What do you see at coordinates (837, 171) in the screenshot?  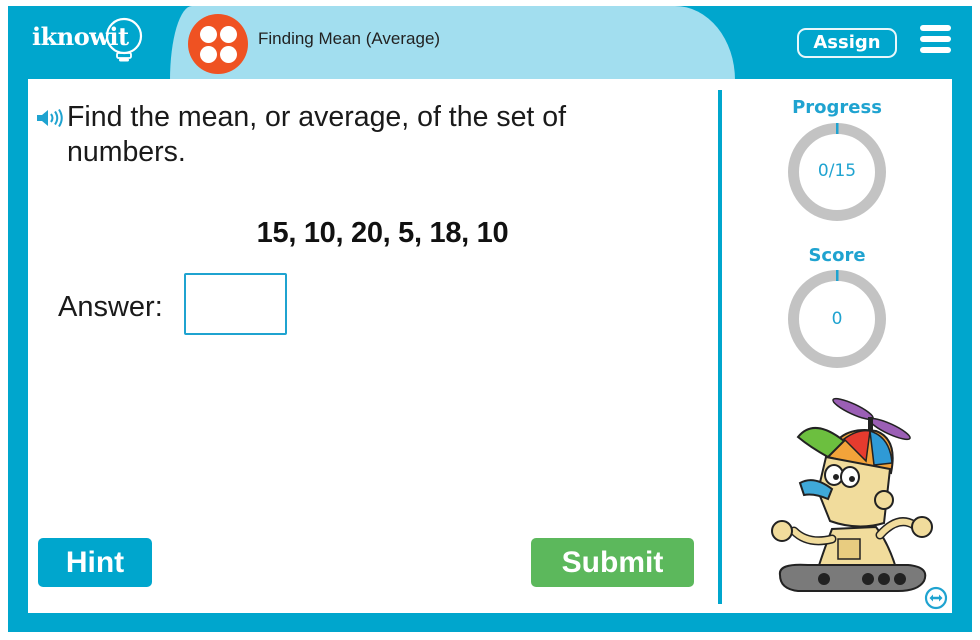 I see `progress-value: 0/15` at bounding box center [837, 171].